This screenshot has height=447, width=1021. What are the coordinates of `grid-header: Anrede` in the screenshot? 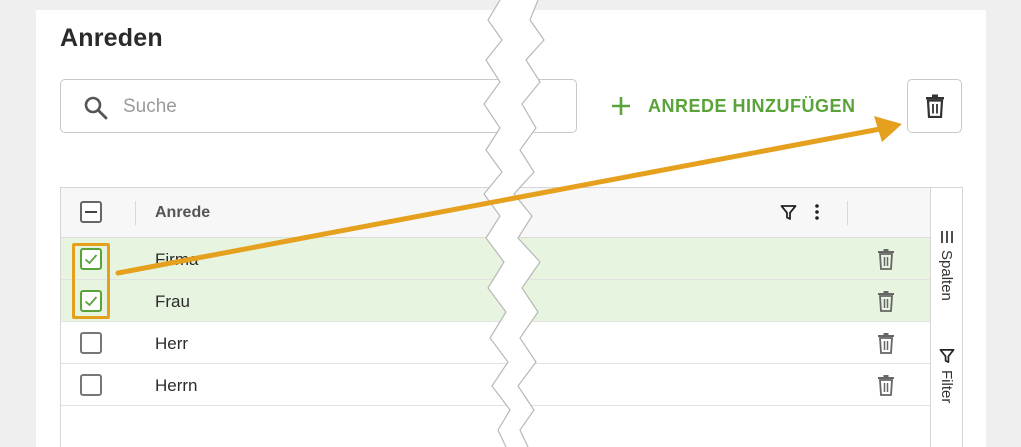 It's located at (495, 213).